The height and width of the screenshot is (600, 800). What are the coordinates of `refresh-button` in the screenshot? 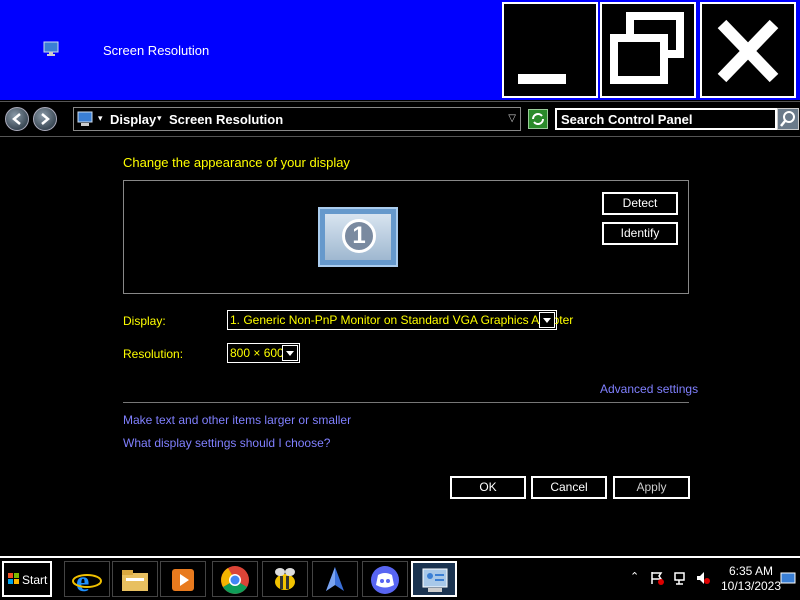 It's located at (538, 119).